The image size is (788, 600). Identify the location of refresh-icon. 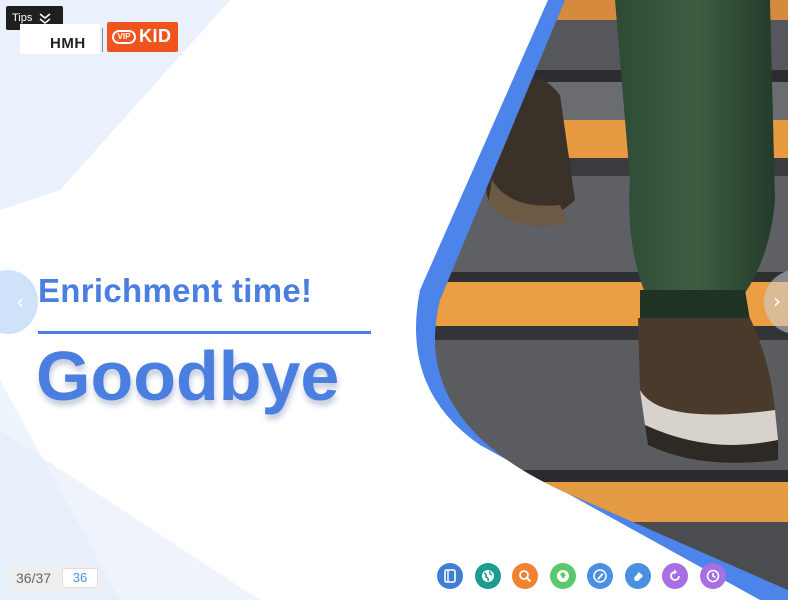
(675, 575).